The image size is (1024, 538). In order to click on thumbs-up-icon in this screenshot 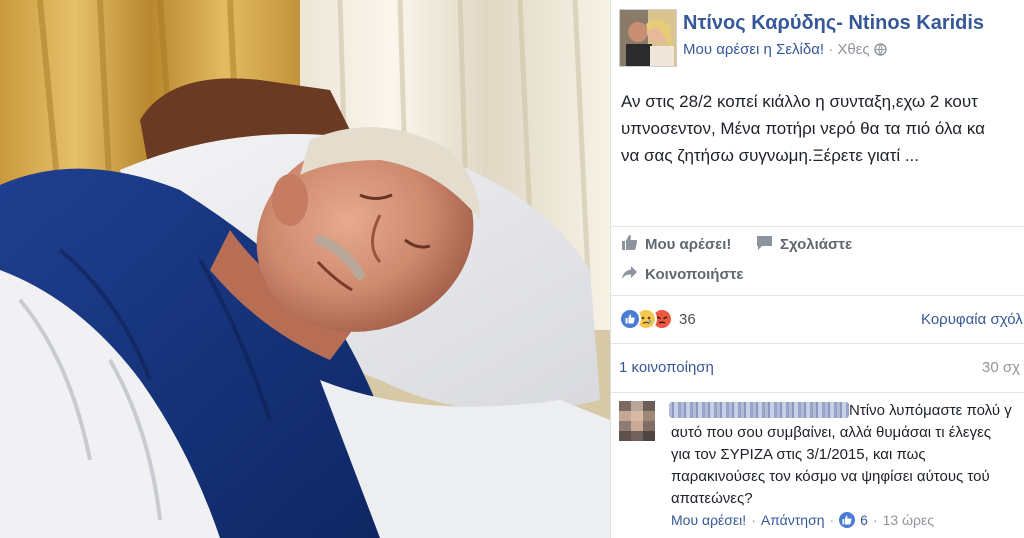, I will do `click(633, 244)`.